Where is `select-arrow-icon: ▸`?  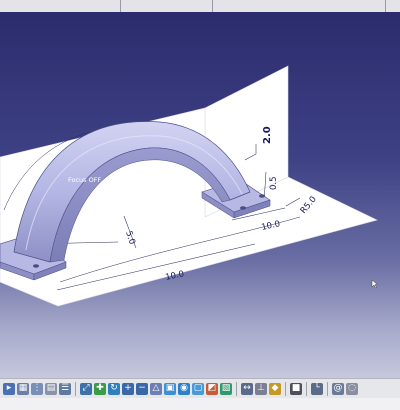 select-arrow-icon: ▸ is located at coordinates (9, 388).